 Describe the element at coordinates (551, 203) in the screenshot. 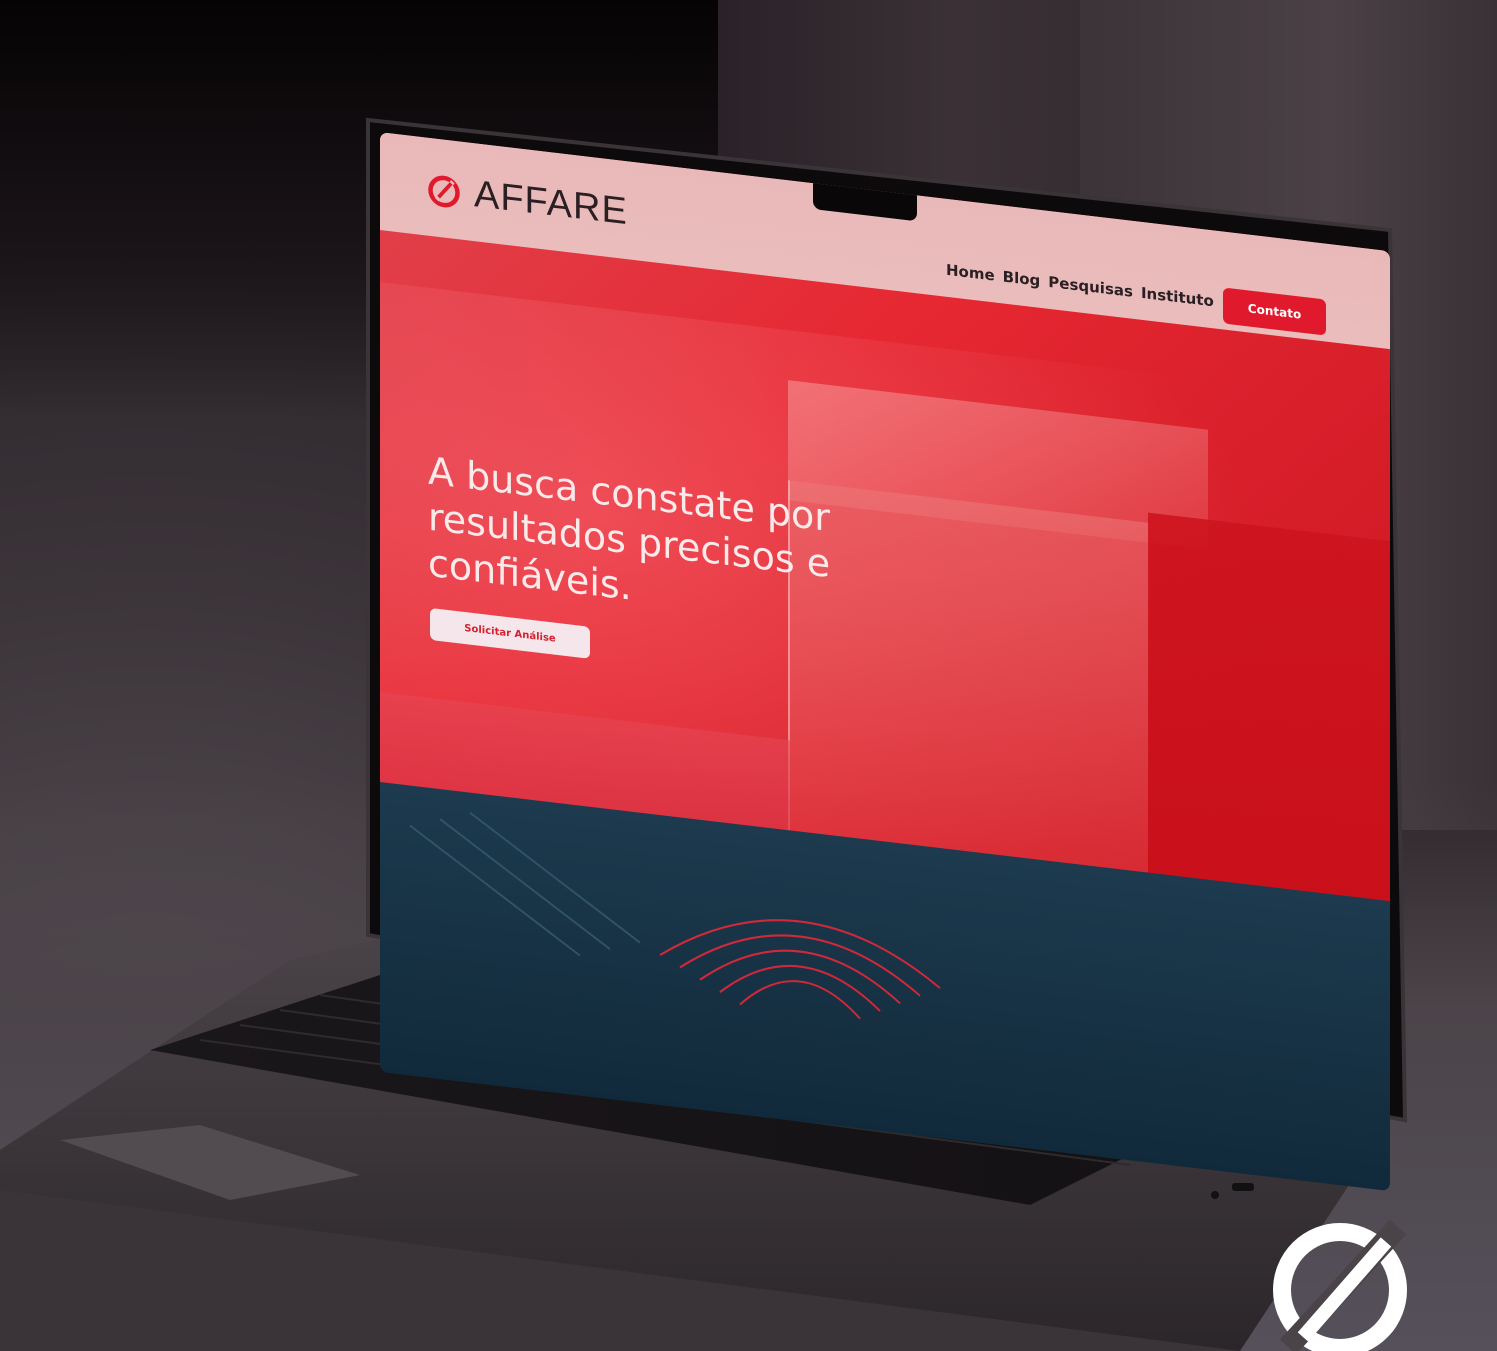

I see `brand-name: AFFARE` at that location.